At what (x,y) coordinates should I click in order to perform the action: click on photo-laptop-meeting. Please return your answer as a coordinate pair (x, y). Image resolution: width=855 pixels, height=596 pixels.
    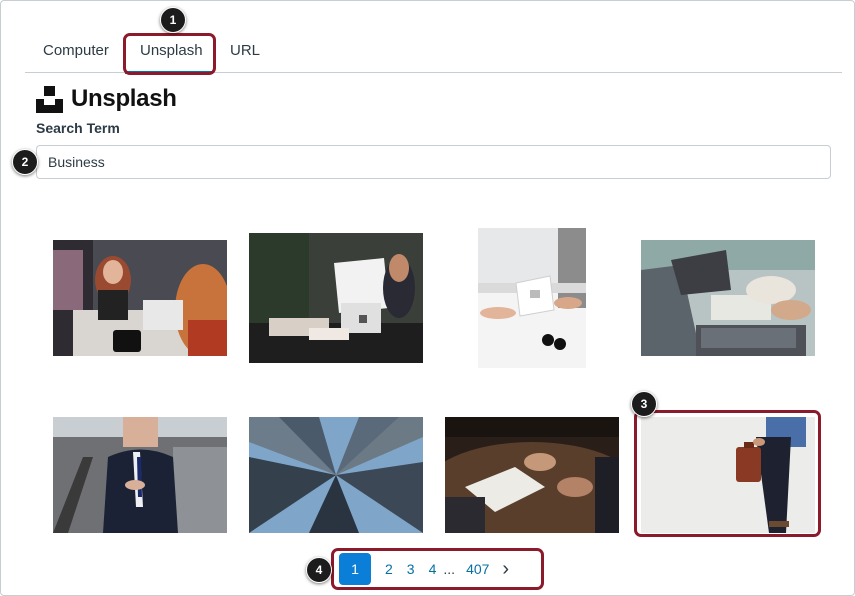
    Looking at the image, I should click on (728, 298).